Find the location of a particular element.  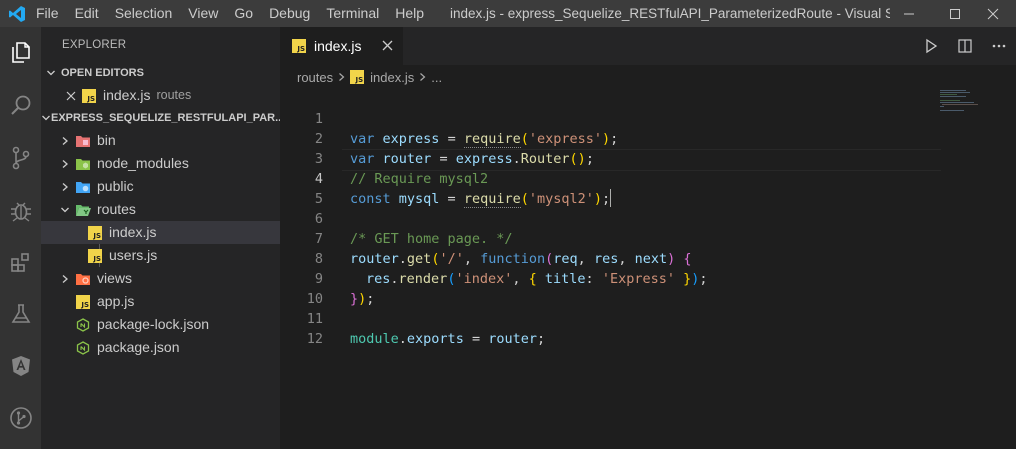

code-text: module.exports = router; is located at coordinates (447, 339).